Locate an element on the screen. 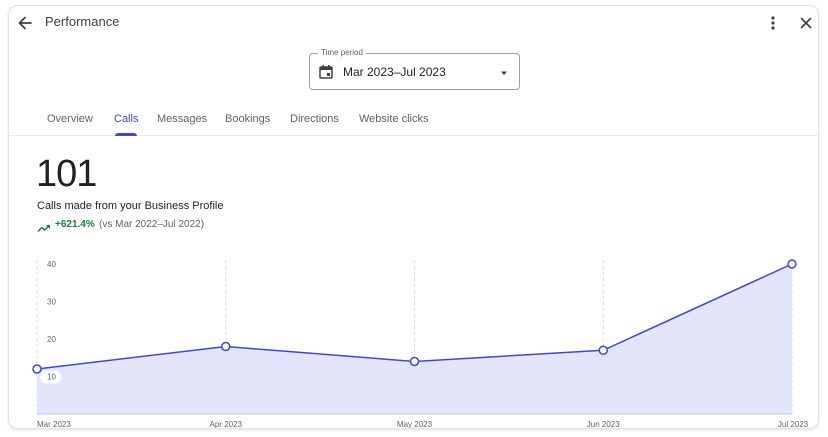 This screenshot has width=828, height=437. trending-up-icon is located at coordinates (44, 226).